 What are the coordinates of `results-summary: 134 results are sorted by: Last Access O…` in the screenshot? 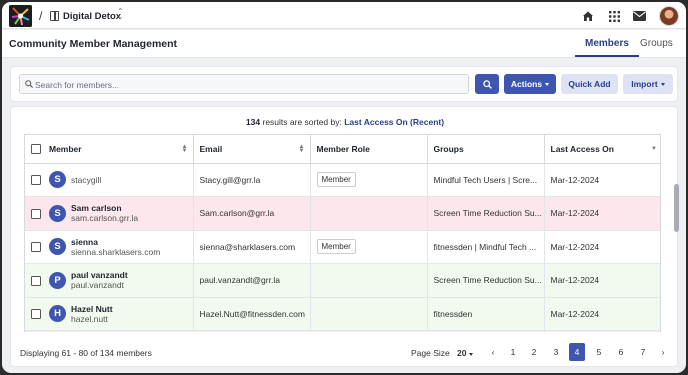 It's located at (344, 122).